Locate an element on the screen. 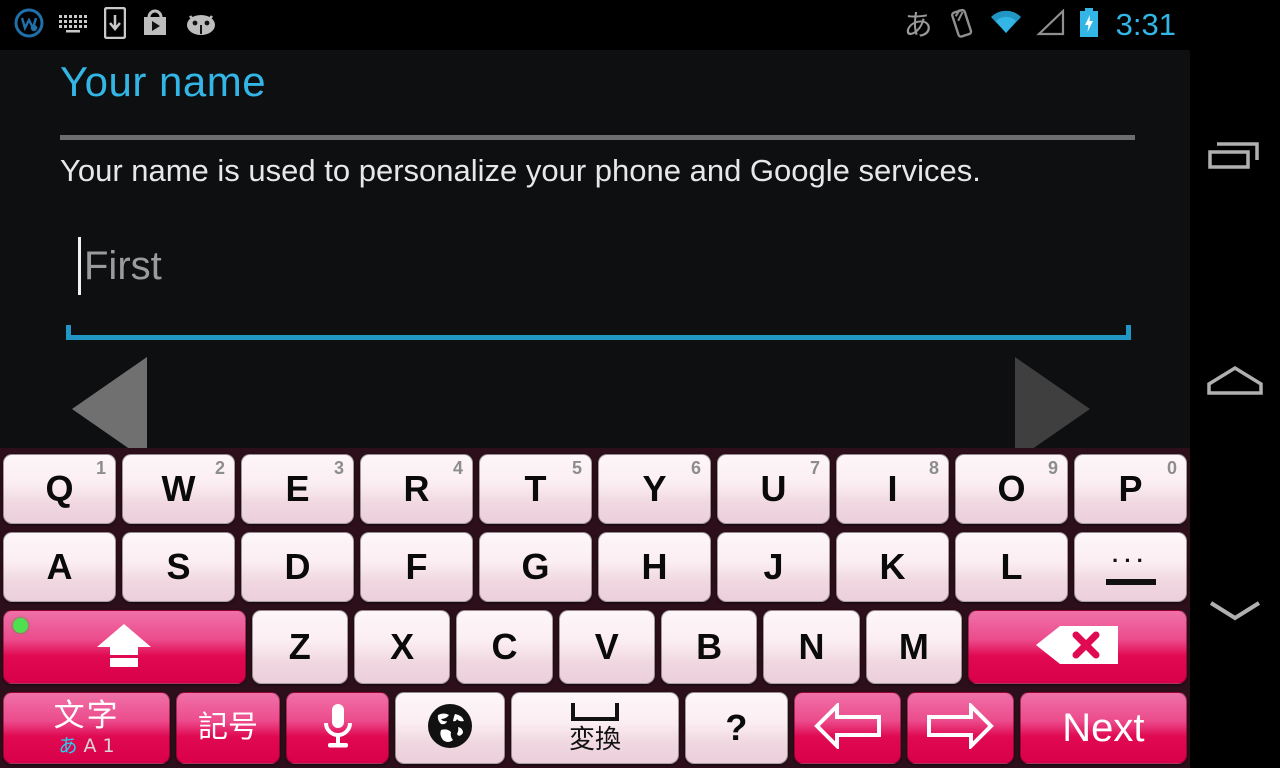  keyboard-row-1: Q 1 W 2 E 3 R 4 T 5 Y 6 U 7 I 8 O 9 P 0 is located at coordinates (595, 489).